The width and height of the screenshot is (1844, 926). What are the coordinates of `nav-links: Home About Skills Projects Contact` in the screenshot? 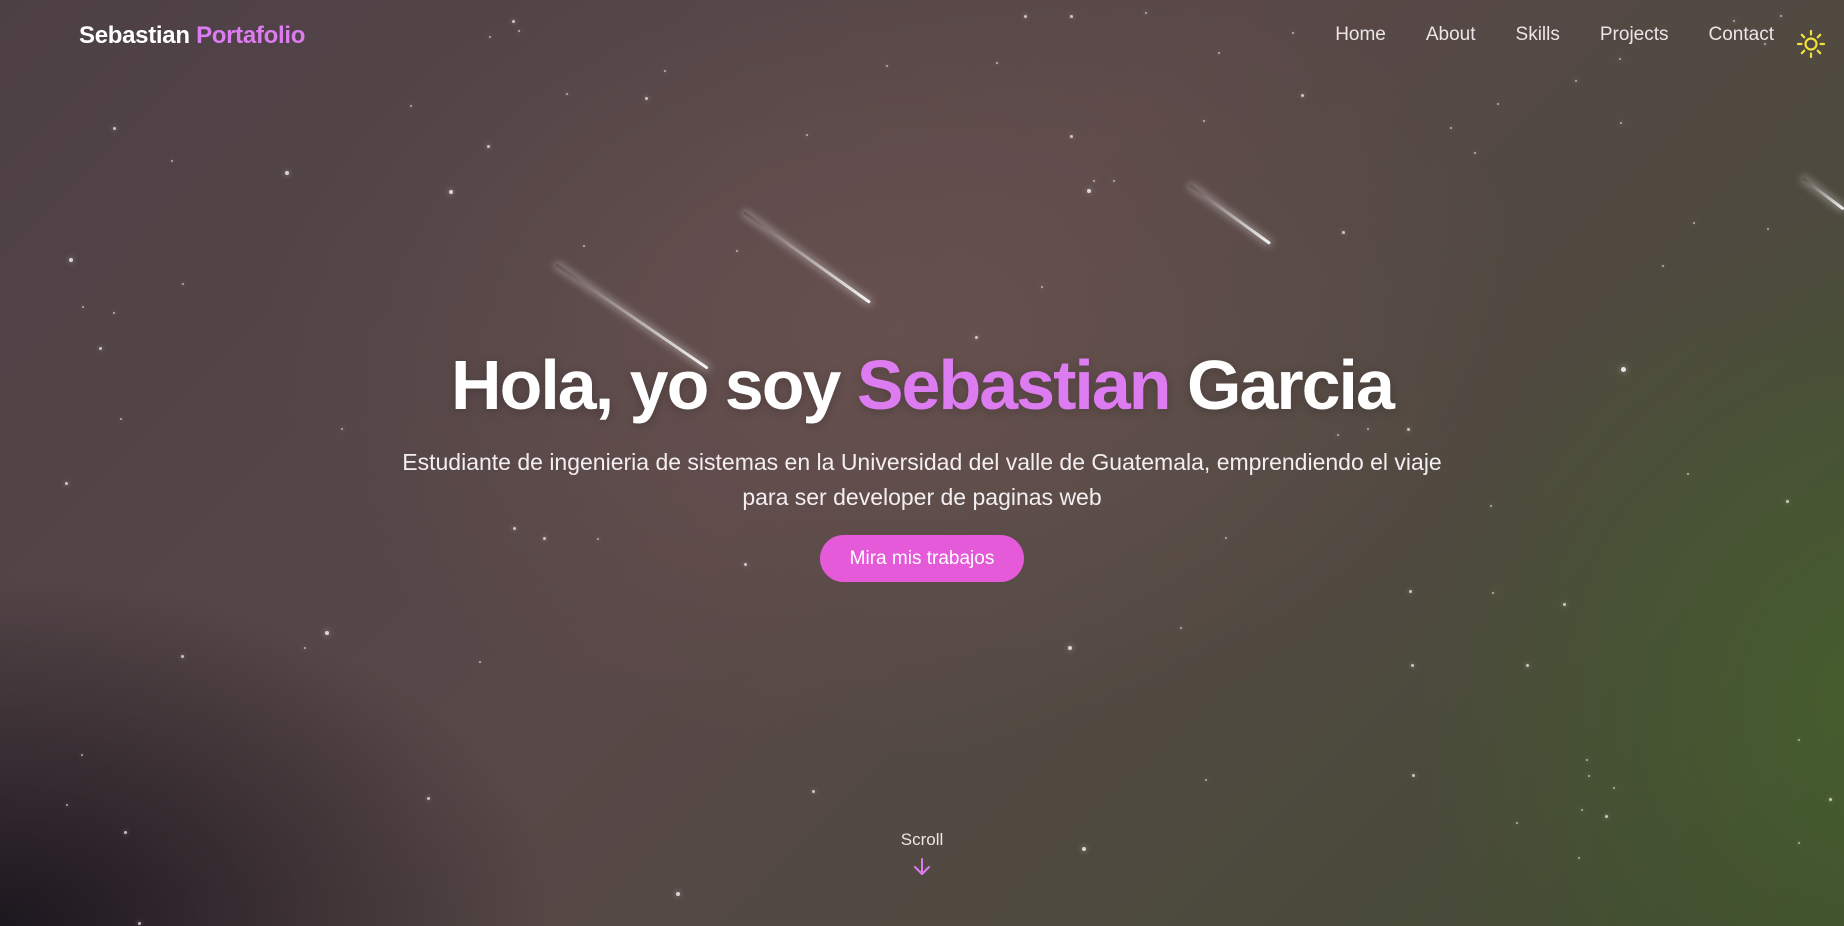 It's located at (1554, 35).